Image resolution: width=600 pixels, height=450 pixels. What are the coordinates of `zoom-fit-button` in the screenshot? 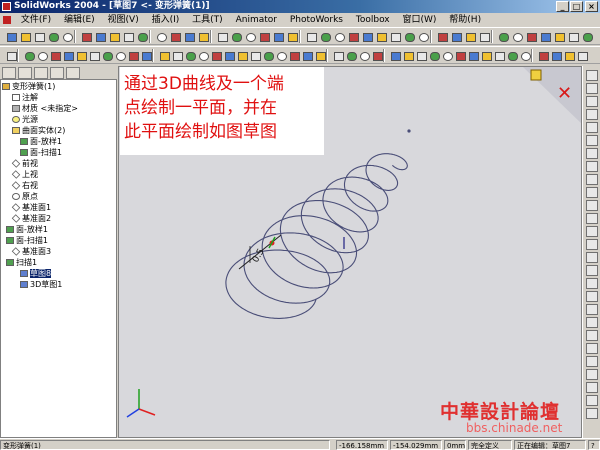 It's located at (222, 36).